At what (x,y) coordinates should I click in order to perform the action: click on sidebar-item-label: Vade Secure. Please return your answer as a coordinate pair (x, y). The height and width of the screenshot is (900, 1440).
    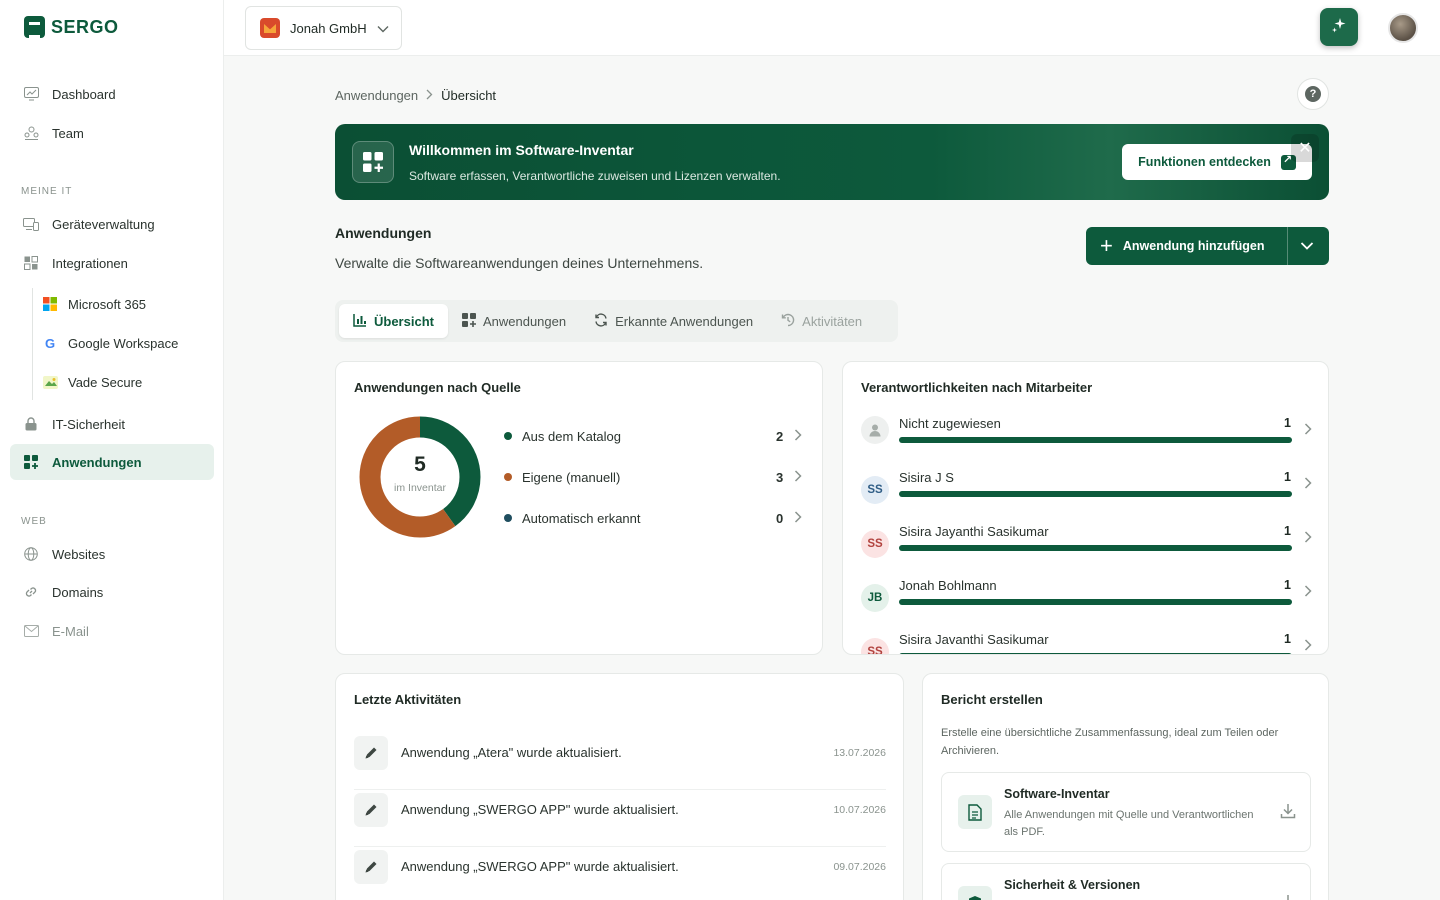
    Looking at the image, I should click on (105, 382).